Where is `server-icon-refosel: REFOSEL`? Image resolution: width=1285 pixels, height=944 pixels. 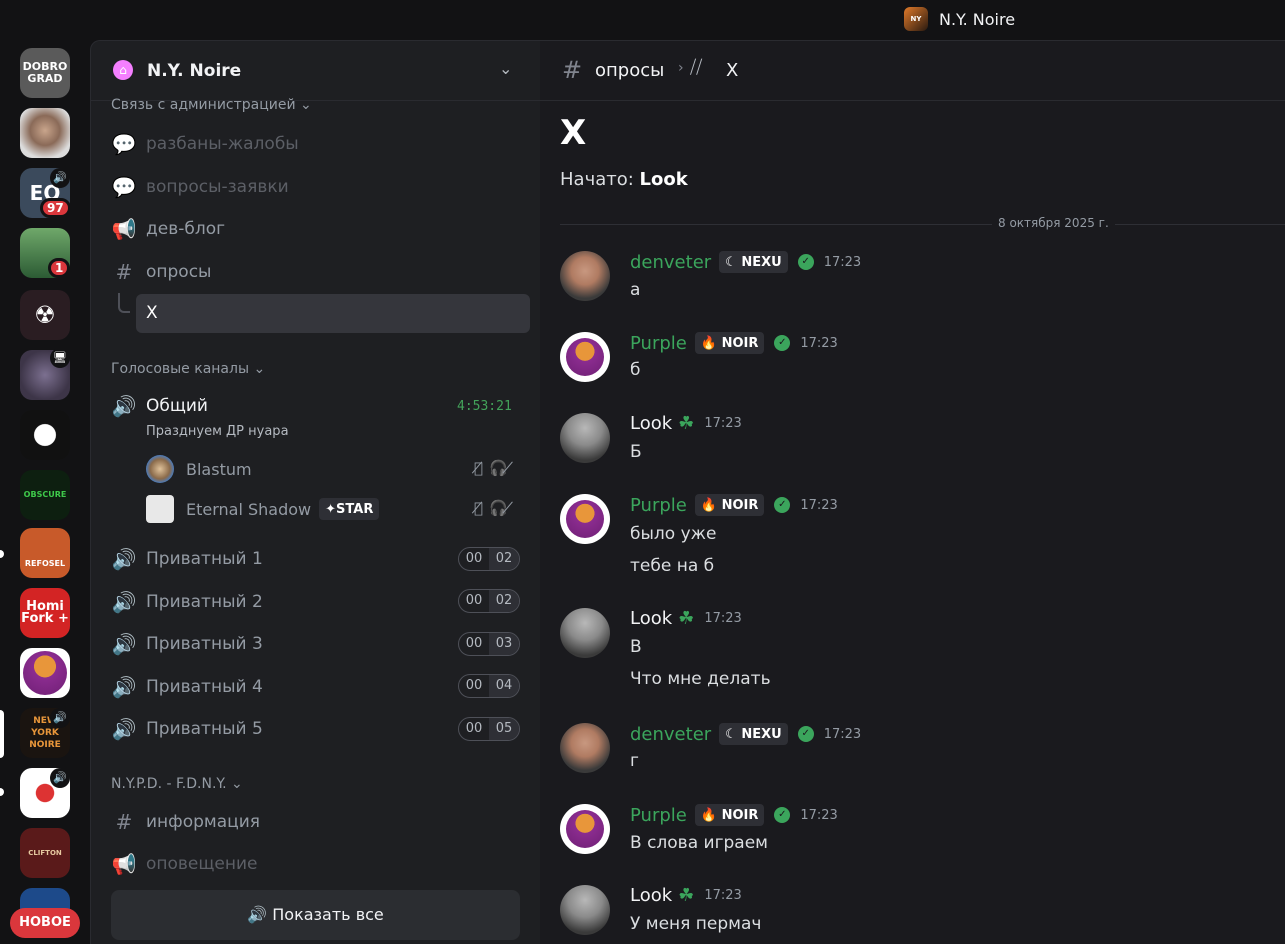 server-icon-refosel: REFOSEL is located at coordinates (45, 553).